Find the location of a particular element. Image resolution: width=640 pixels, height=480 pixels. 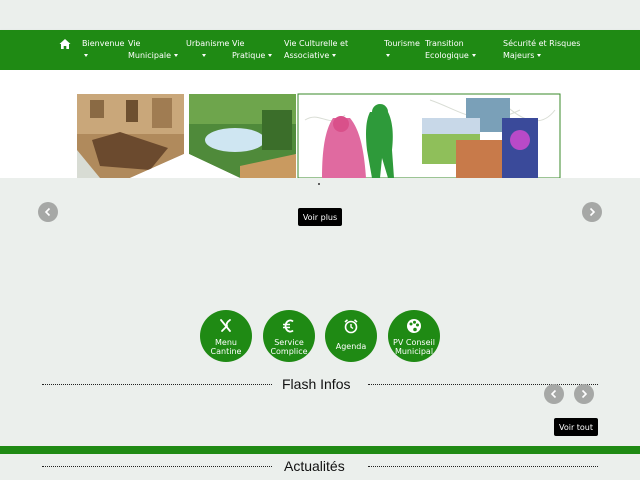

nav-label: Bienvenue is located at coordinates (103, 43).